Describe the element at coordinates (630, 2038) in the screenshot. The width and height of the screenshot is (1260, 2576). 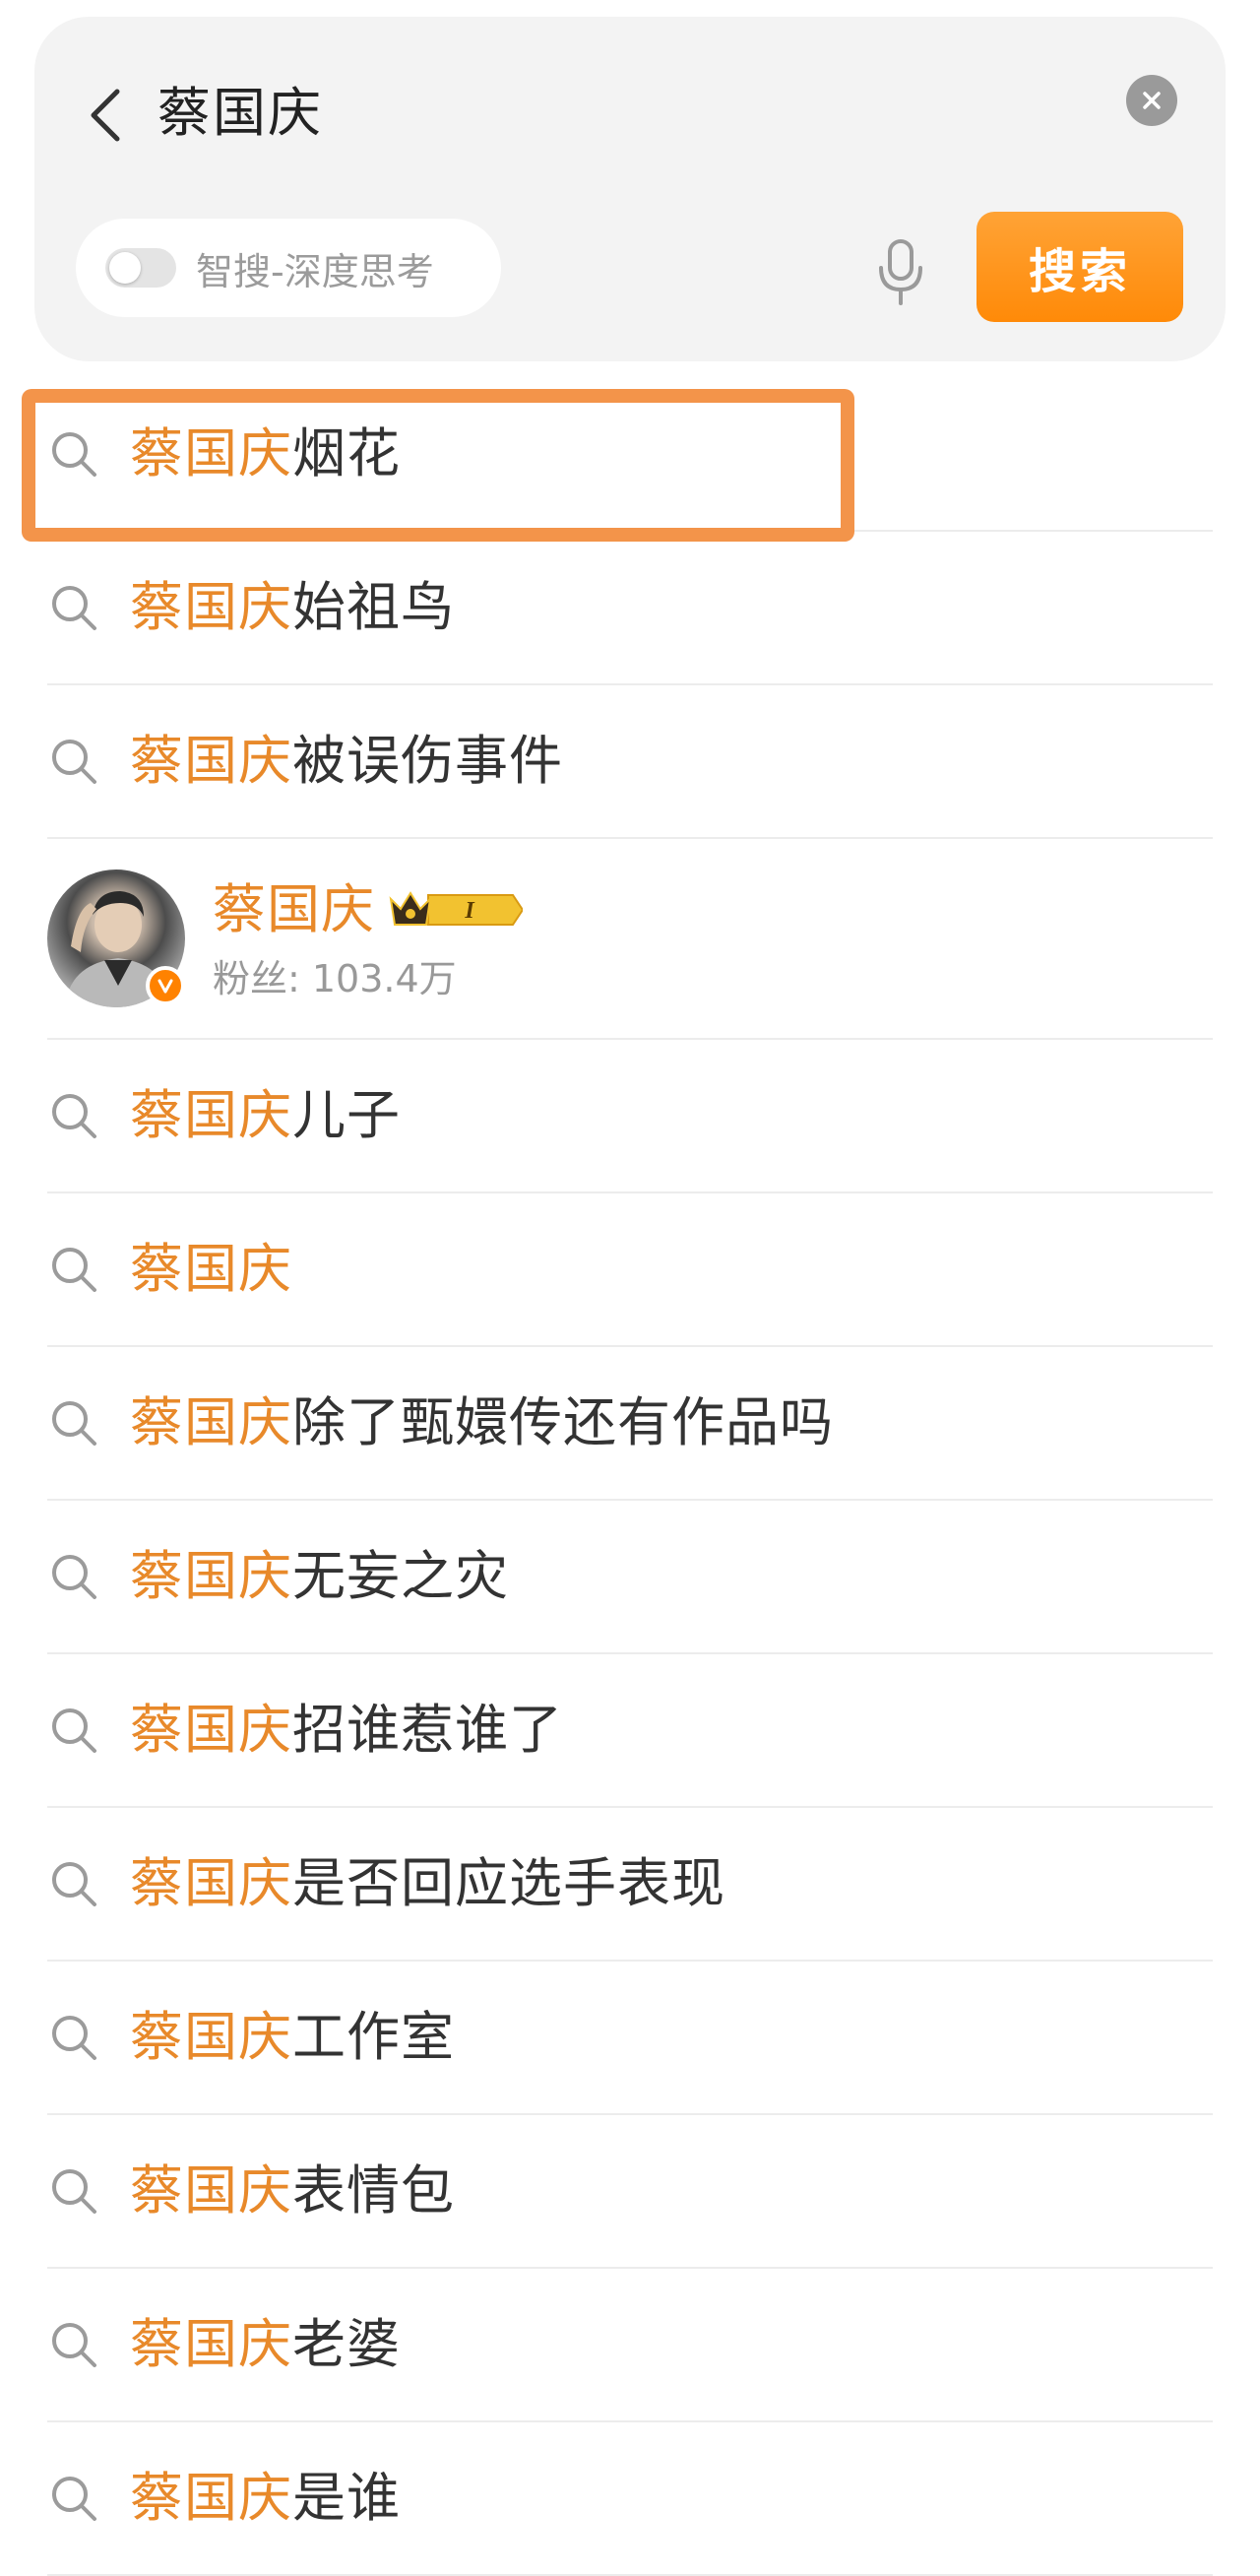
I see `suggestion-item: 蔡国庆工作室` at that location.